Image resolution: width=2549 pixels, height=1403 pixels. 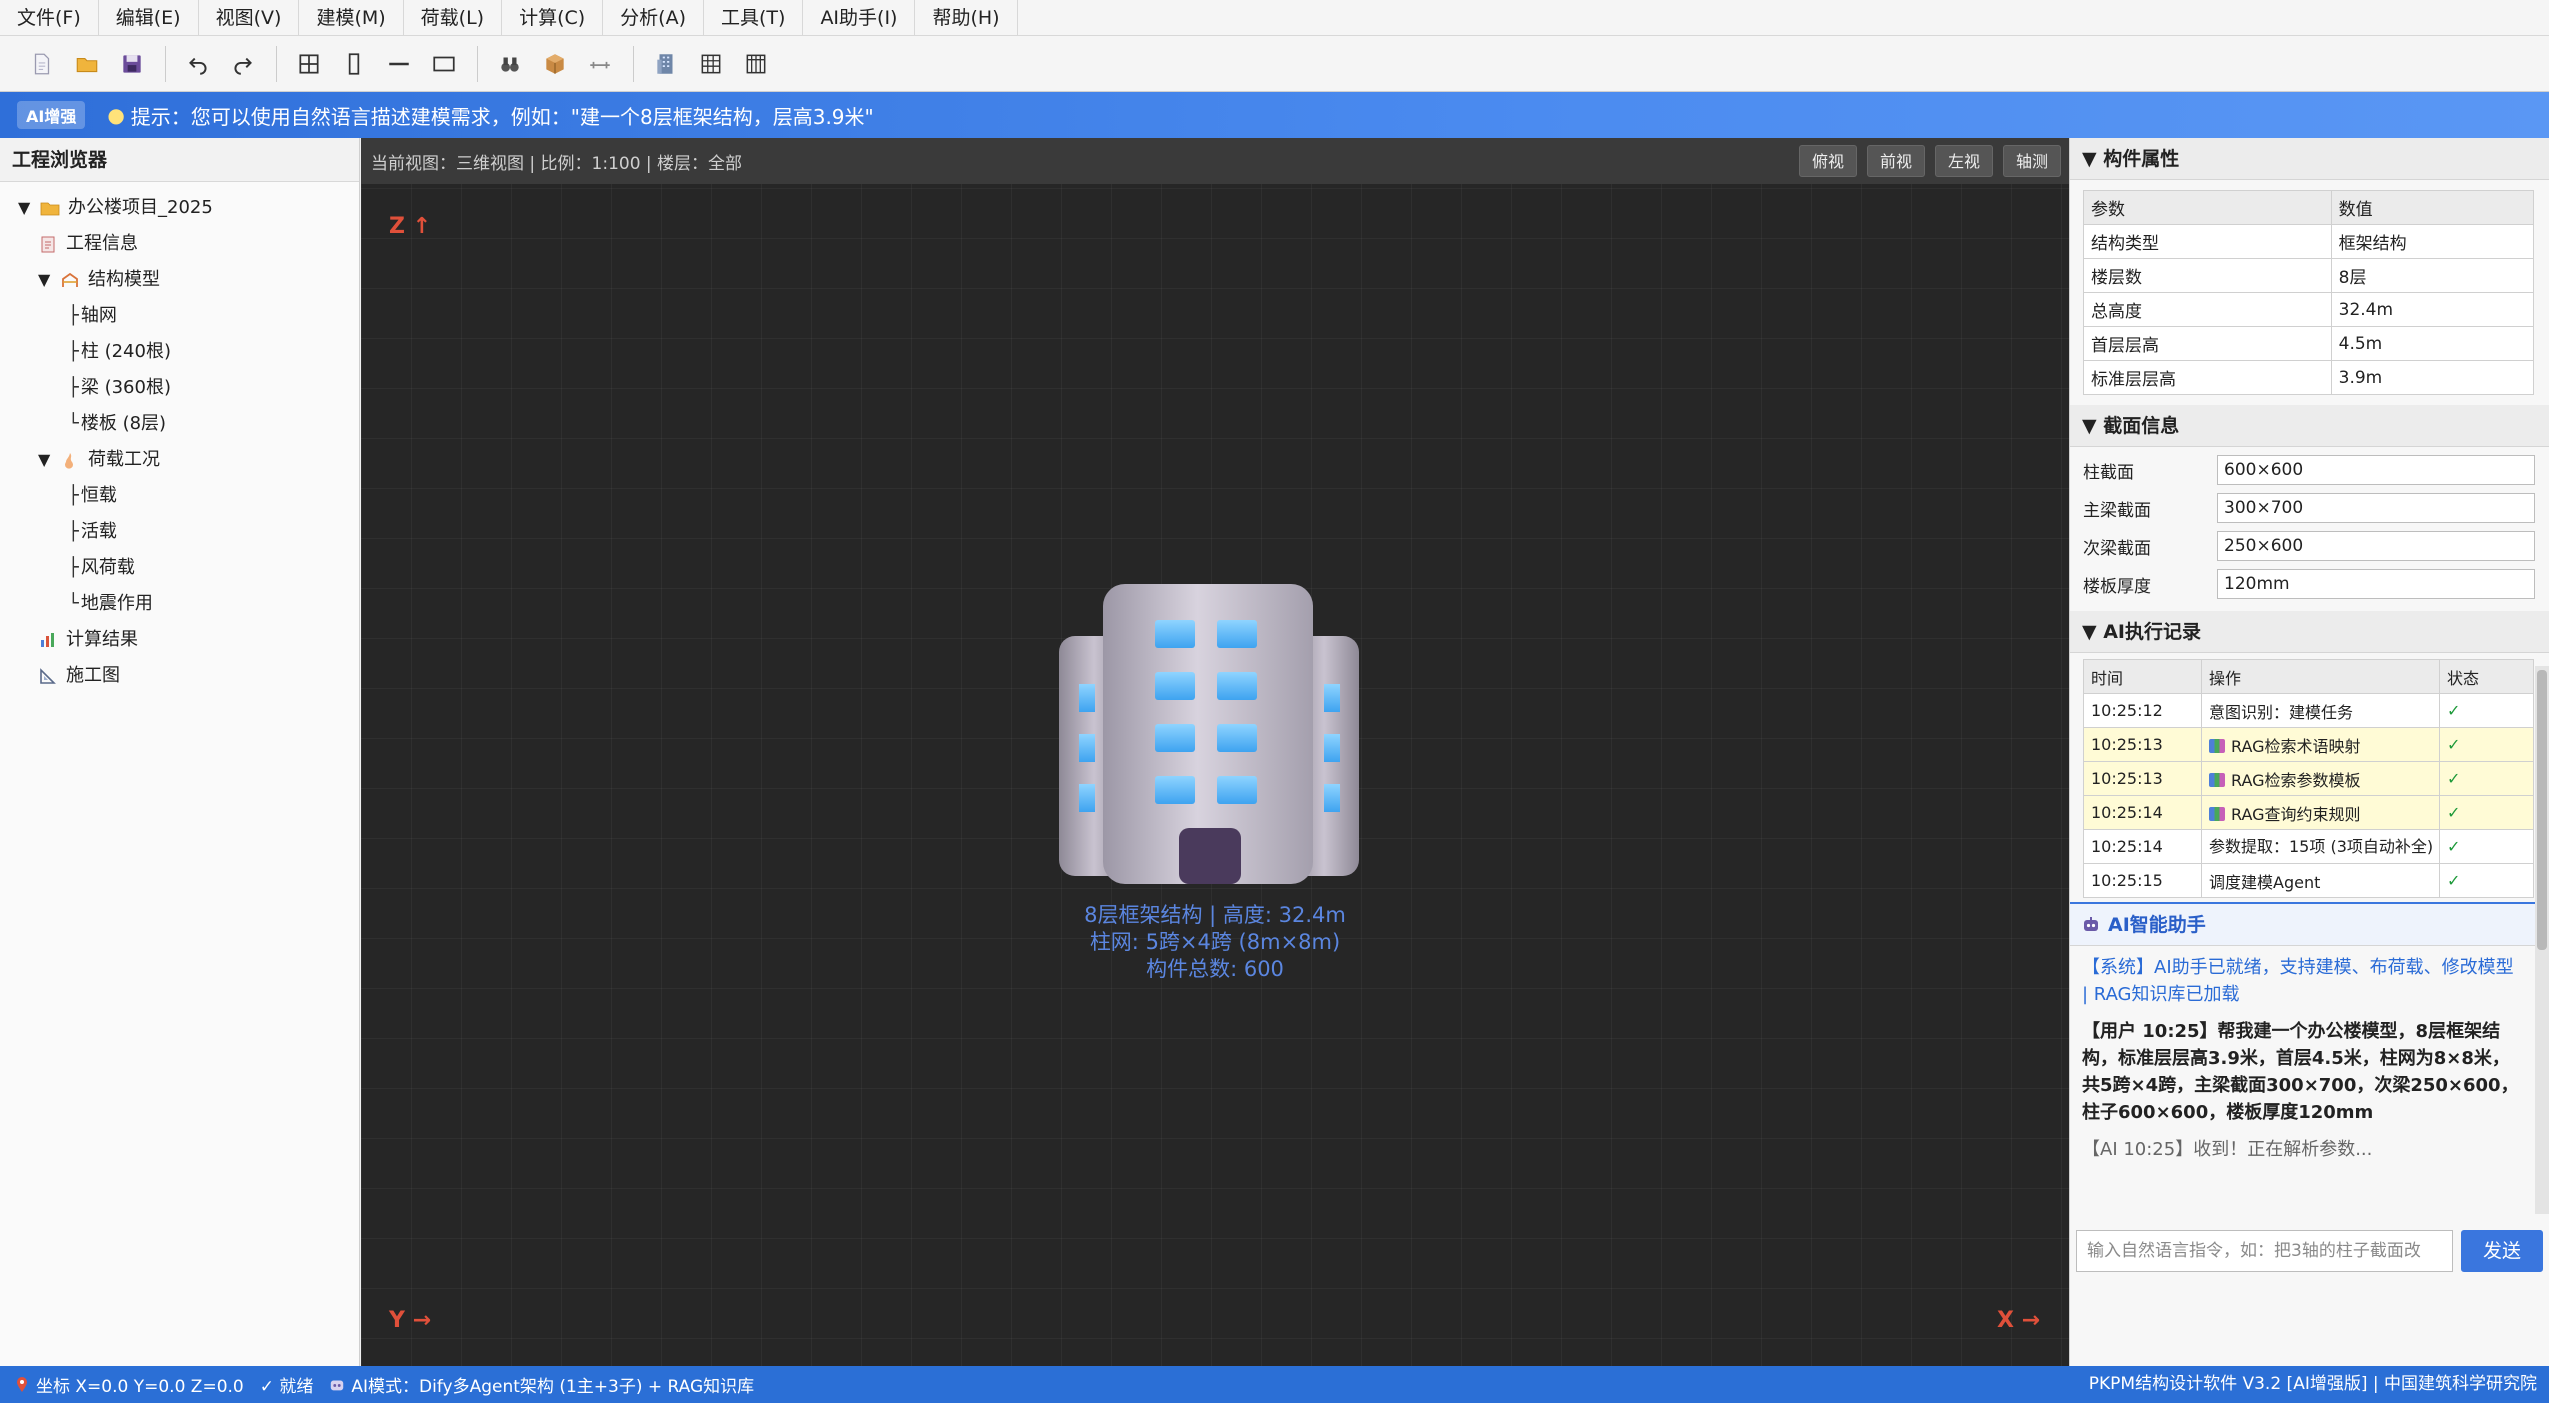 I want to click on scrollbar-thumb, so click(x=2542, y=810).